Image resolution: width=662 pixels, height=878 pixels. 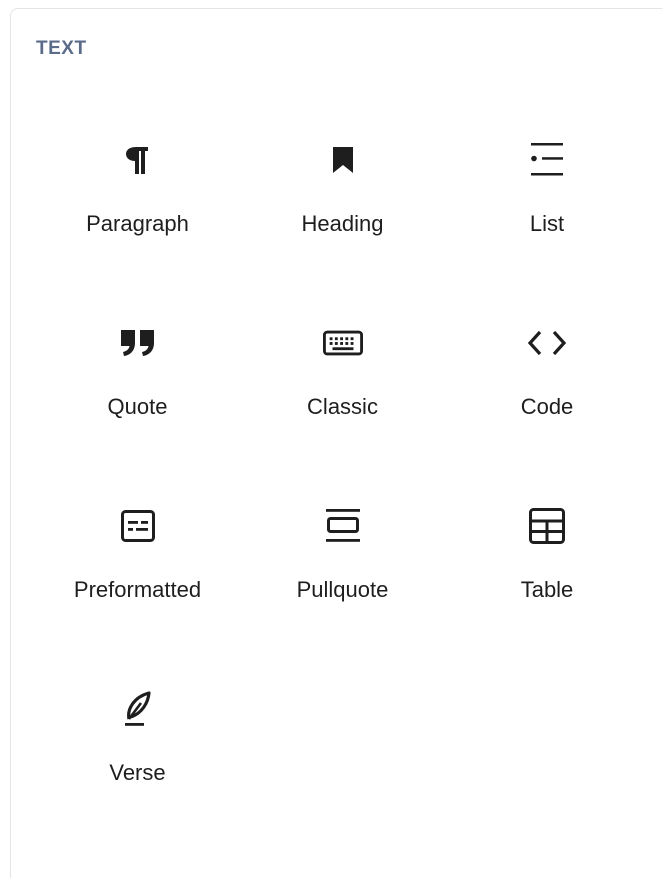 I want to click on block-label: List, so click(x=547, y=223).